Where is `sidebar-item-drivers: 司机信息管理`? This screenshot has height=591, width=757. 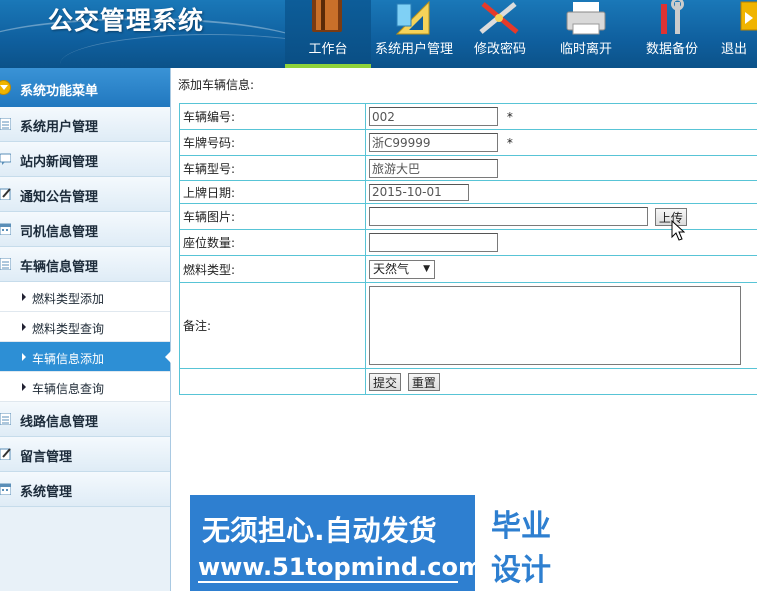 sidebar-item-drivers: 司机信息管理 is located at coordinates (85, 229).